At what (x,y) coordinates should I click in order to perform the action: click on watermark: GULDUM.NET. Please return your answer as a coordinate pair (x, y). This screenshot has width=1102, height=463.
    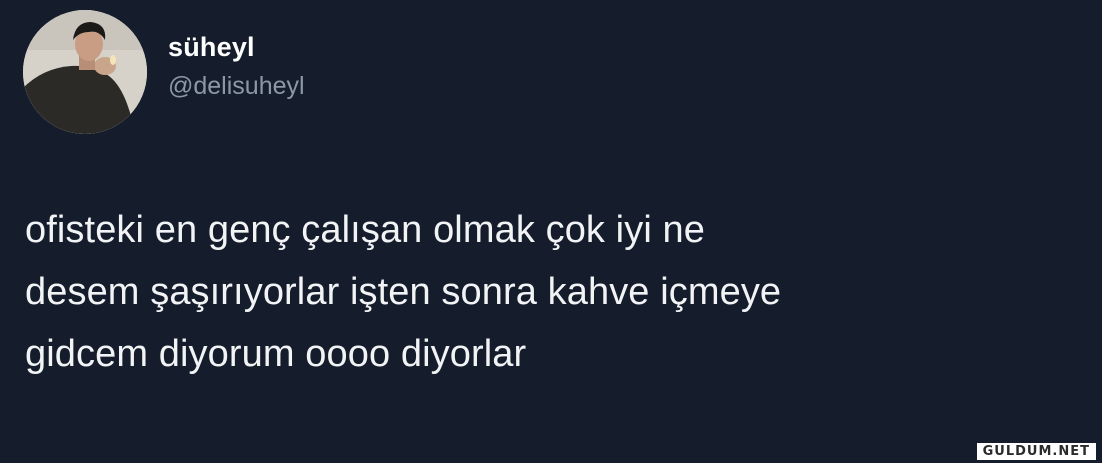
    Looking at the image, I should click on (1036, 451).